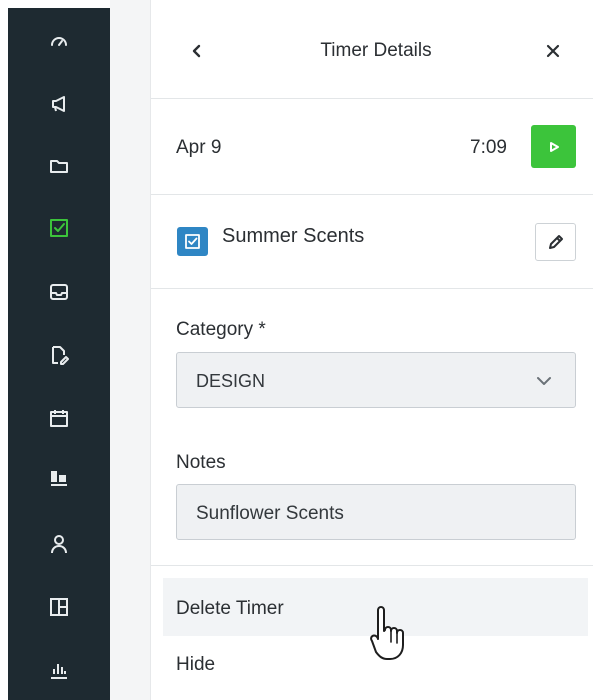 This screenshot has height=700, width=593. I want to click on category-select: DESIGN, so click(376, 380).